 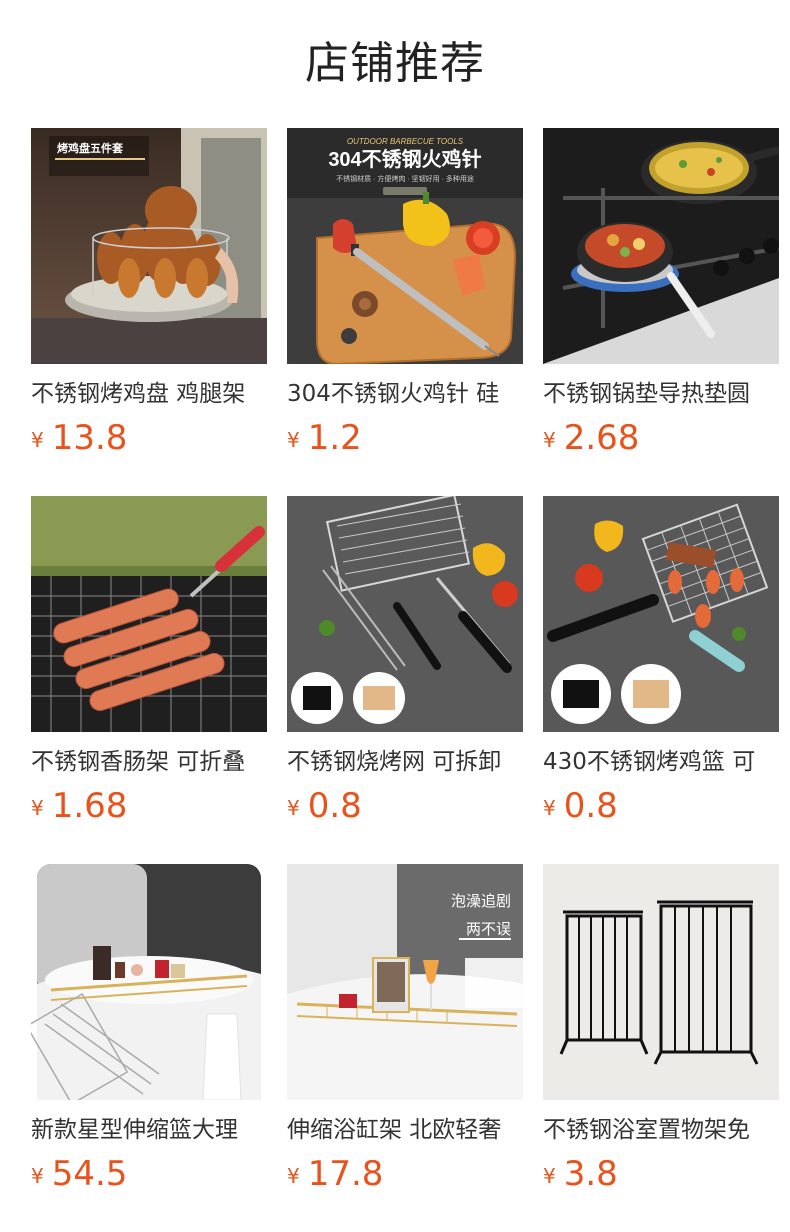 What do you see at coordinates (590, 1174) in the screenshot?
I see `price-value: 3.8` at bounding box center [590, 1174].